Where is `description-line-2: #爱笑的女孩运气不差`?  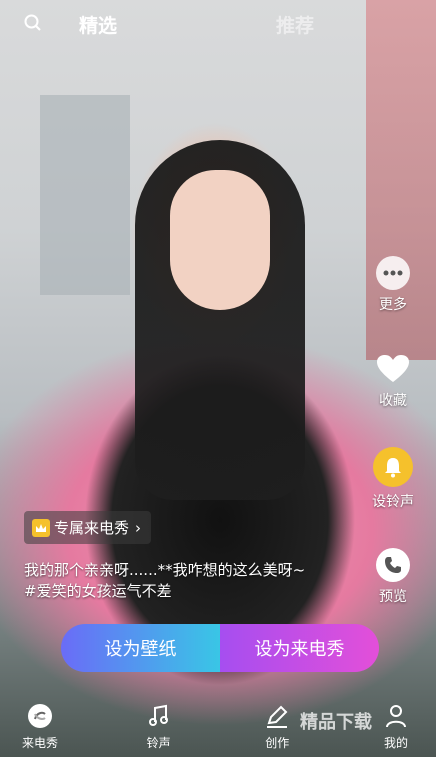 description-line-2: #爱笑的女孩运气不差 is located at coordinates (98, 591).